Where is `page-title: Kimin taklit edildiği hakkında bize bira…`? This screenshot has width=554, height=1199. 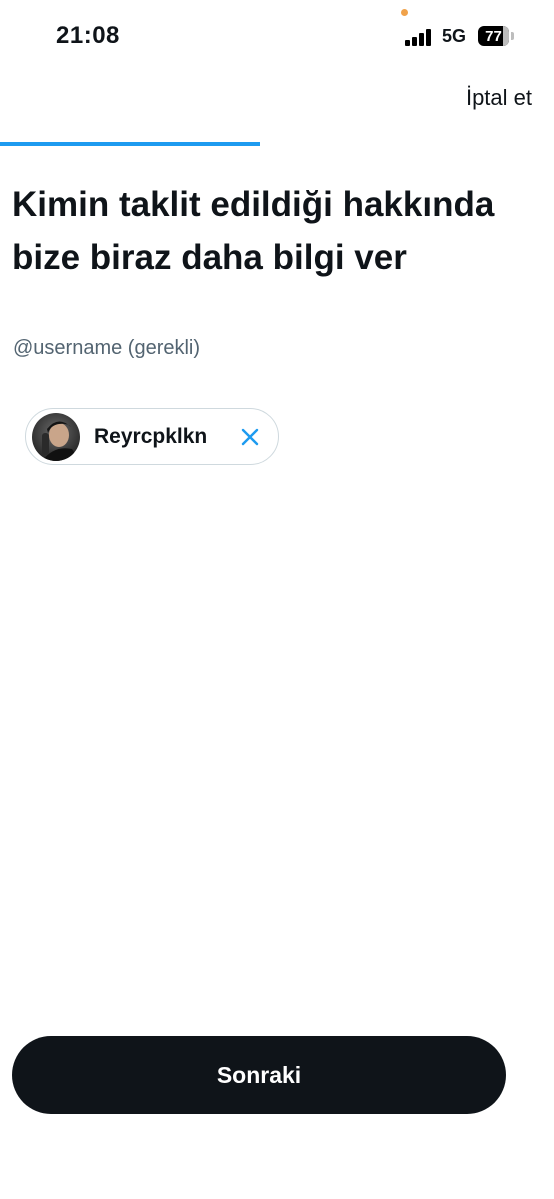 page-title: Kimin taklit edildiği hakkında bize bira… is located at coordinates (253, 231).